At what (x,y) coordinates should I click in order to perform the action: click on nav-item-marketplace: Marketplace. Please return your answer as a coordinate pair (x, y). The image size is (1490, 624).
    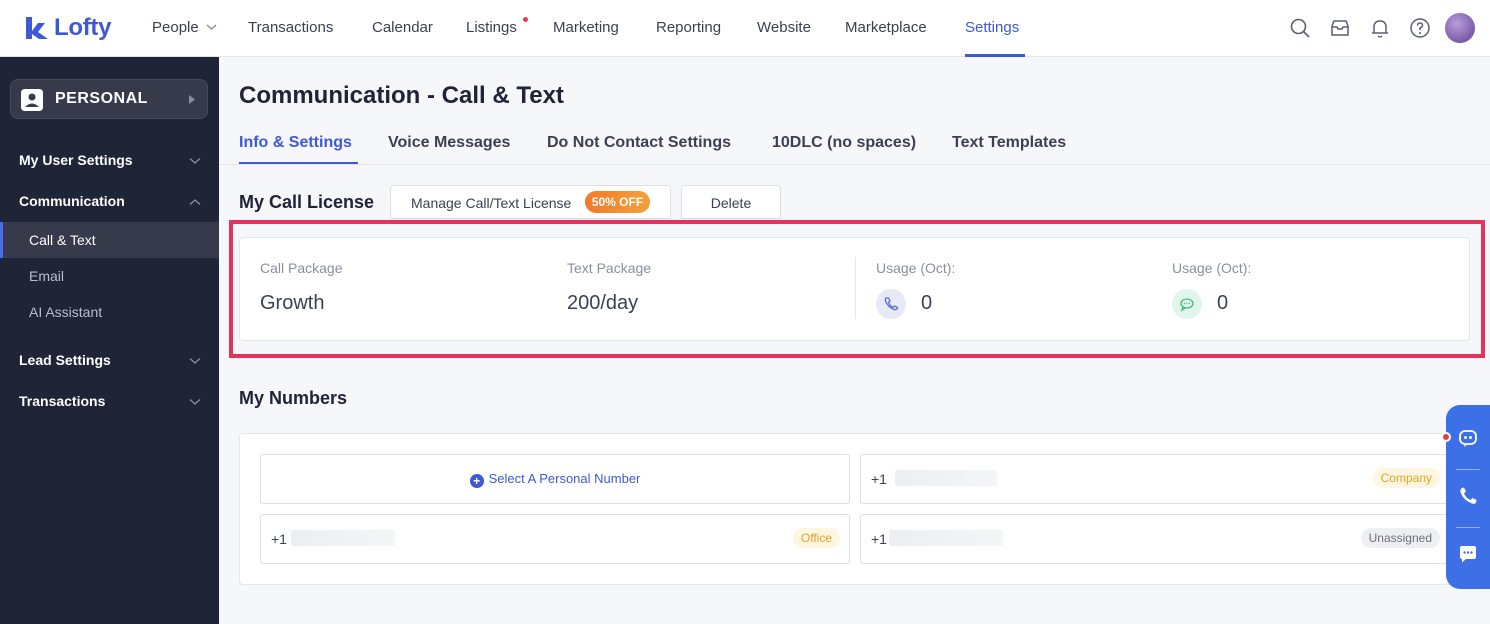
    Looking at the image, I should click on (886, 28).